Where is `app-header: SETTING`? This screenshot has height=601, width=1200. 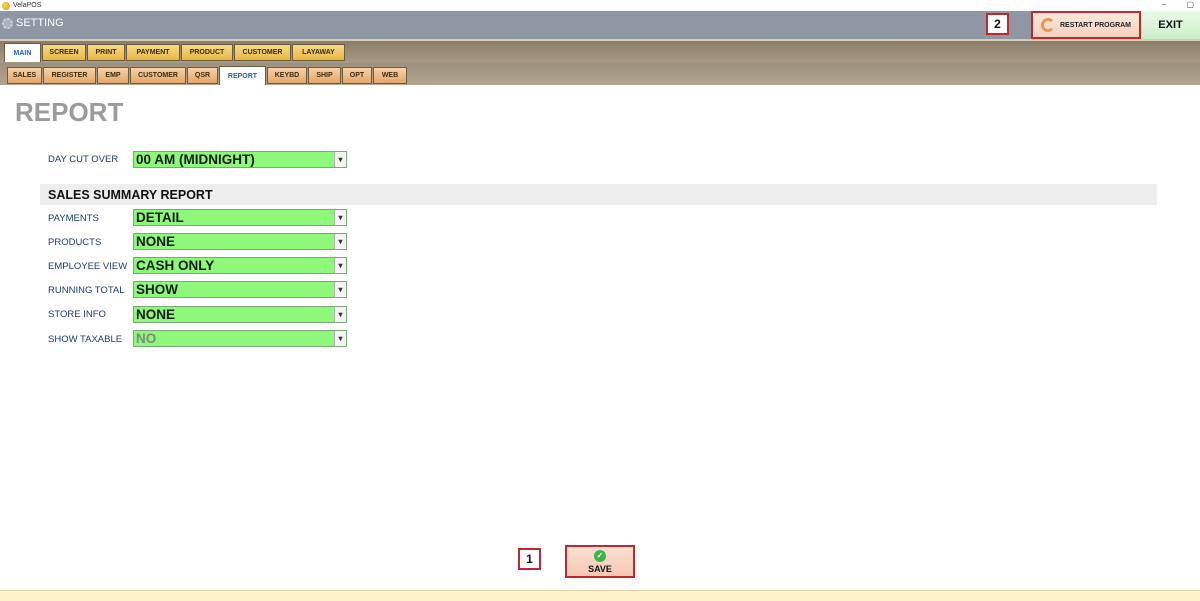
app-header: SETTING is located at coordinates (600, 25).